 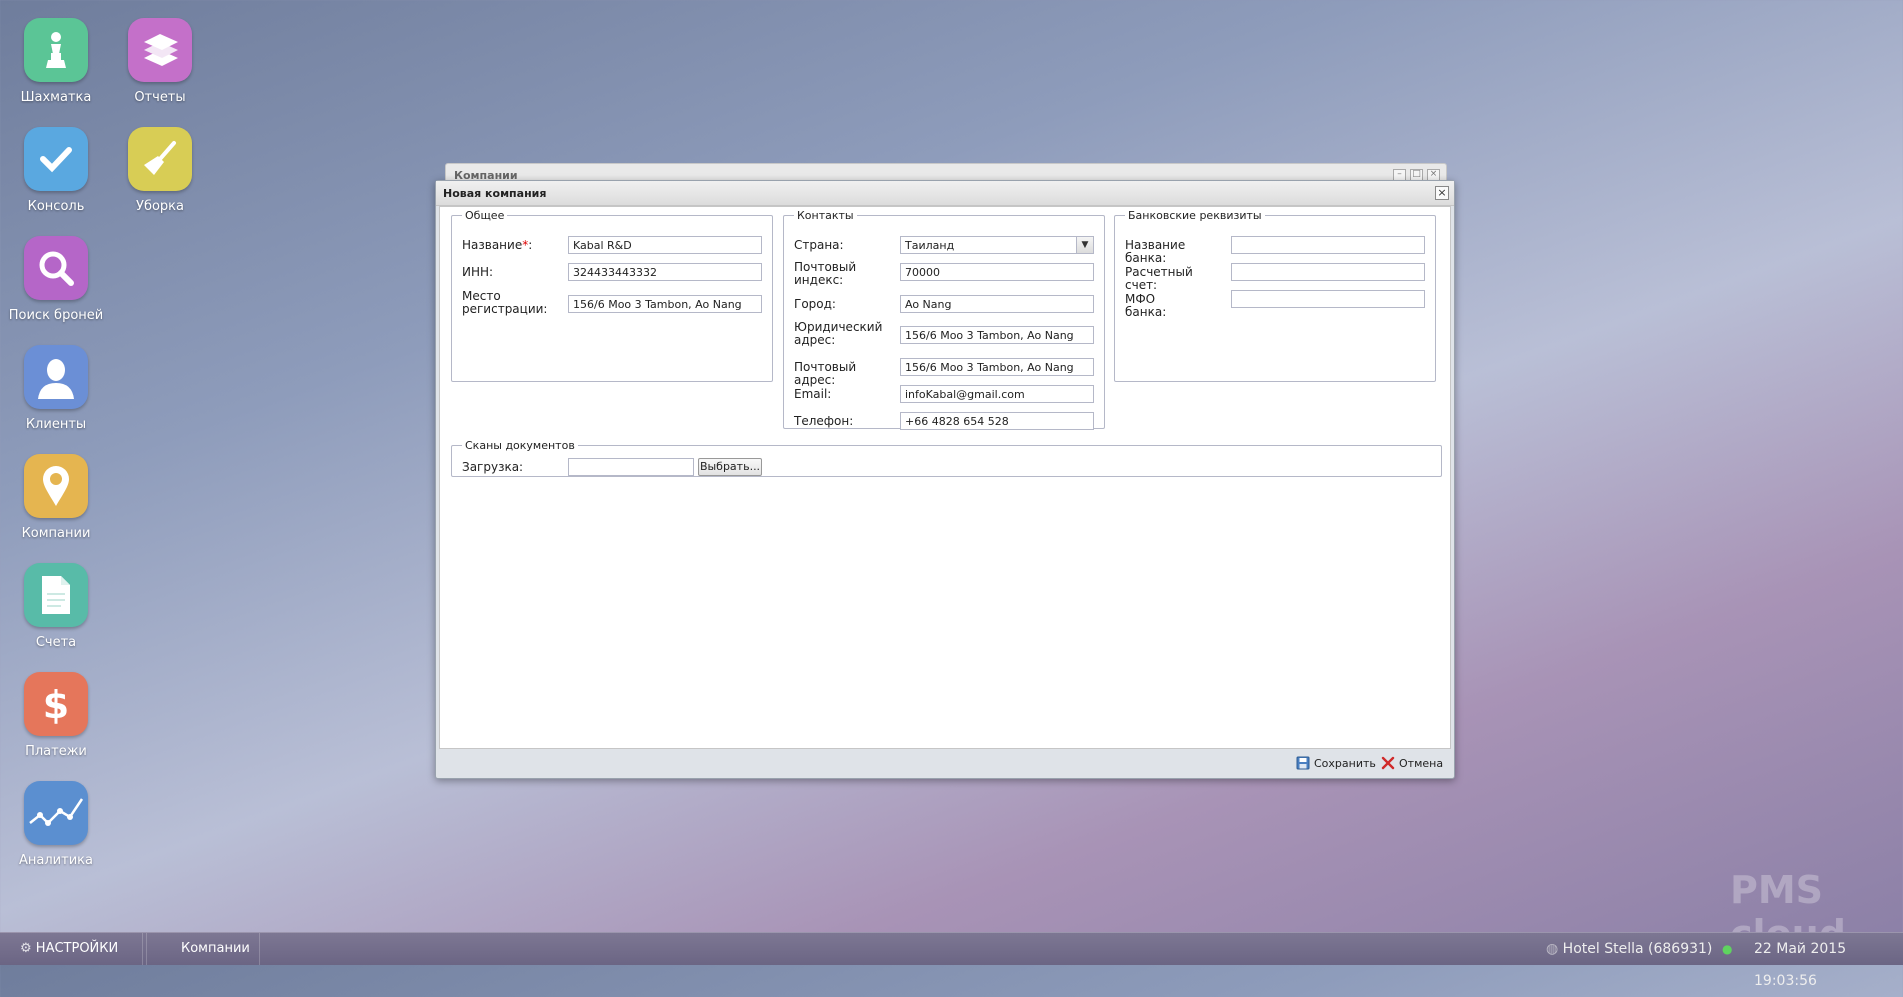 I want to click on desktop-icon-label: Поиск броней, so click(x=56, y=315).